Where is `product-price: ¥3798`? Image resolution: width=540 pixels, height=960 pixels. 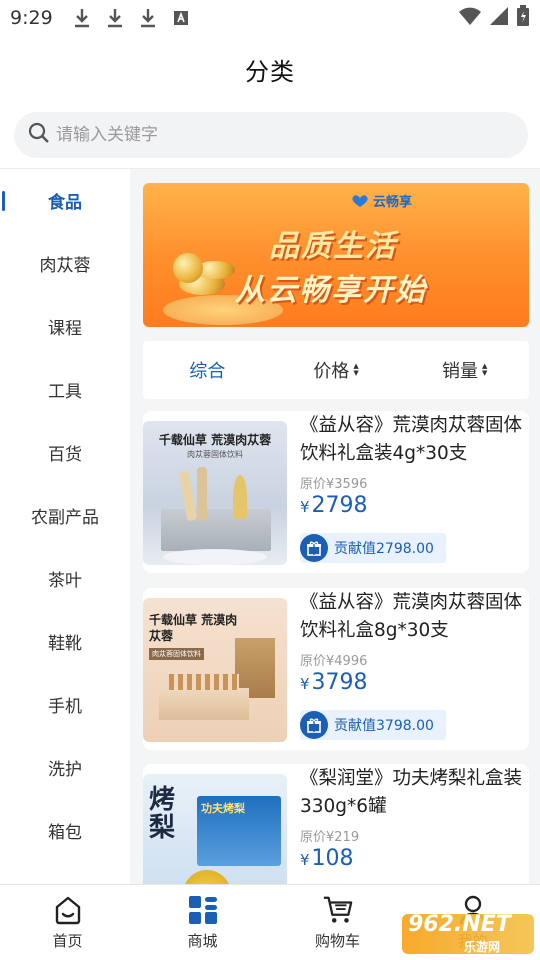 product-price: ¥3798 is located at coordinates (334, 682).